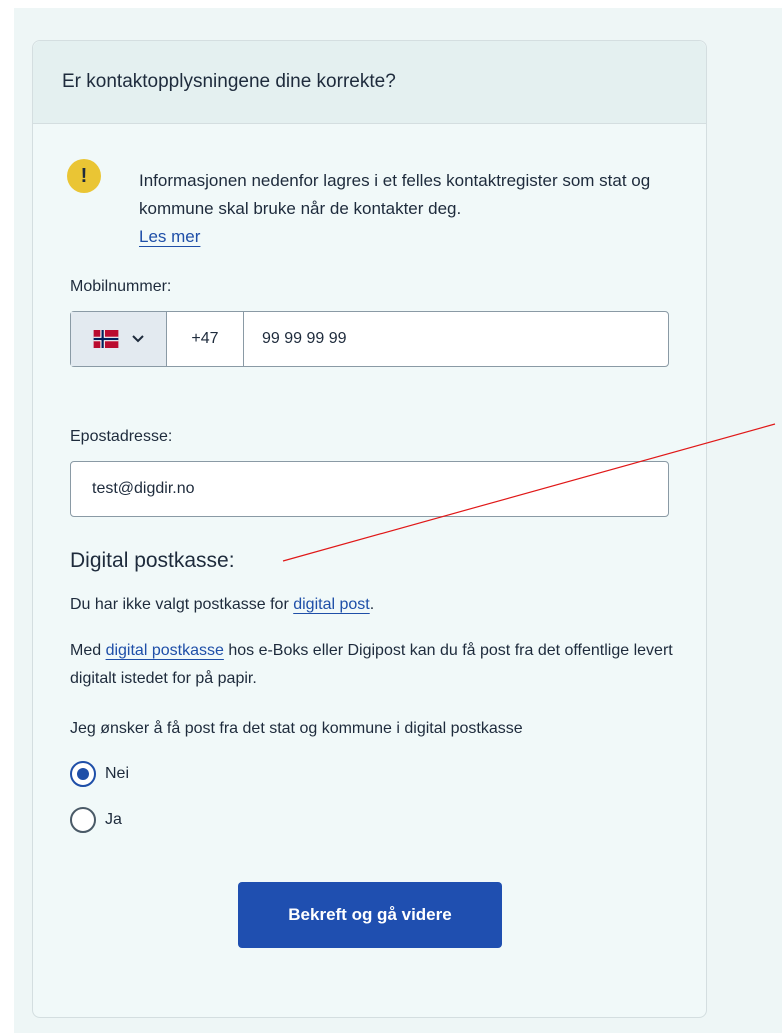 The width and height of the screenshot is (782, 1033). What do you see at coordinates (84, 176) in the screenshot?
I see `exclamation-icon: !` at bounding box center [84, 176].